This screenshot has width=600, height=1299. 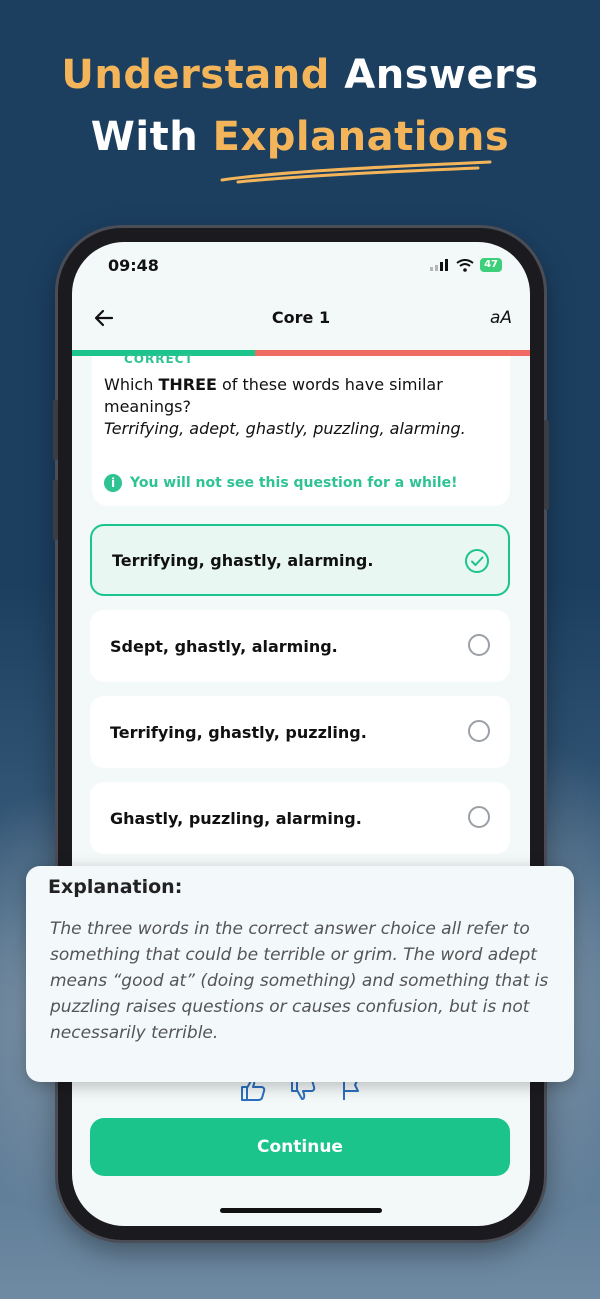 What do you see at coordinates (133, 265) in the screenshot?
I see `status-time: 09:48` at bounding box center [133, 265].